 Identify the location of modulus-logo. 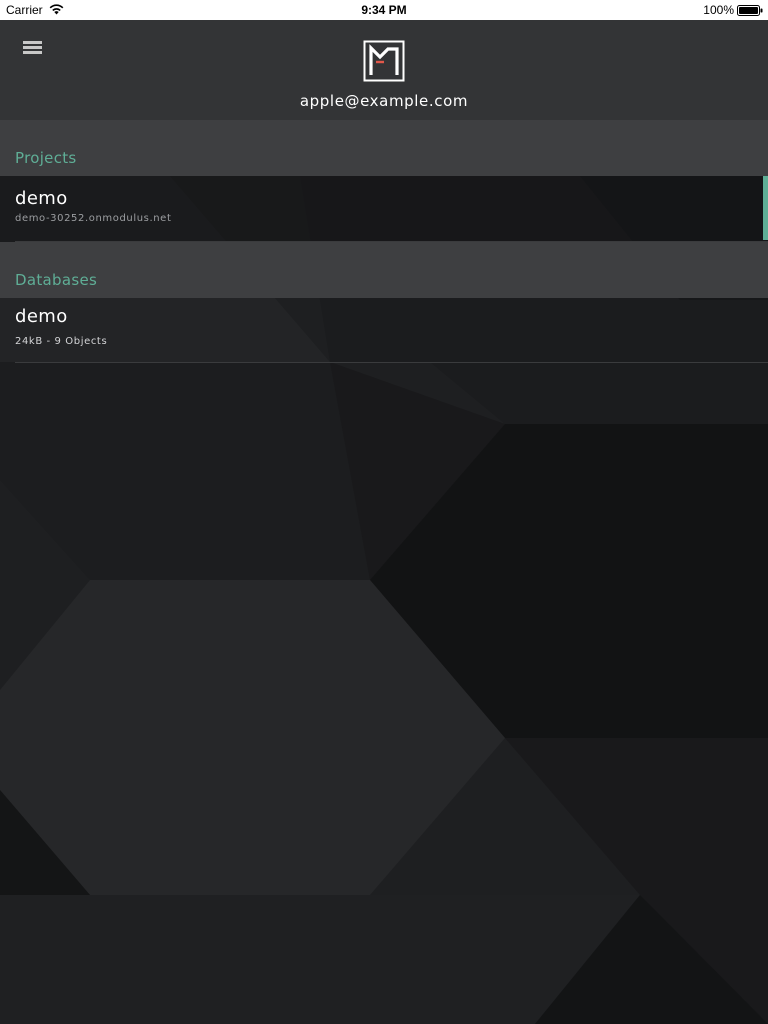
(384, 61).